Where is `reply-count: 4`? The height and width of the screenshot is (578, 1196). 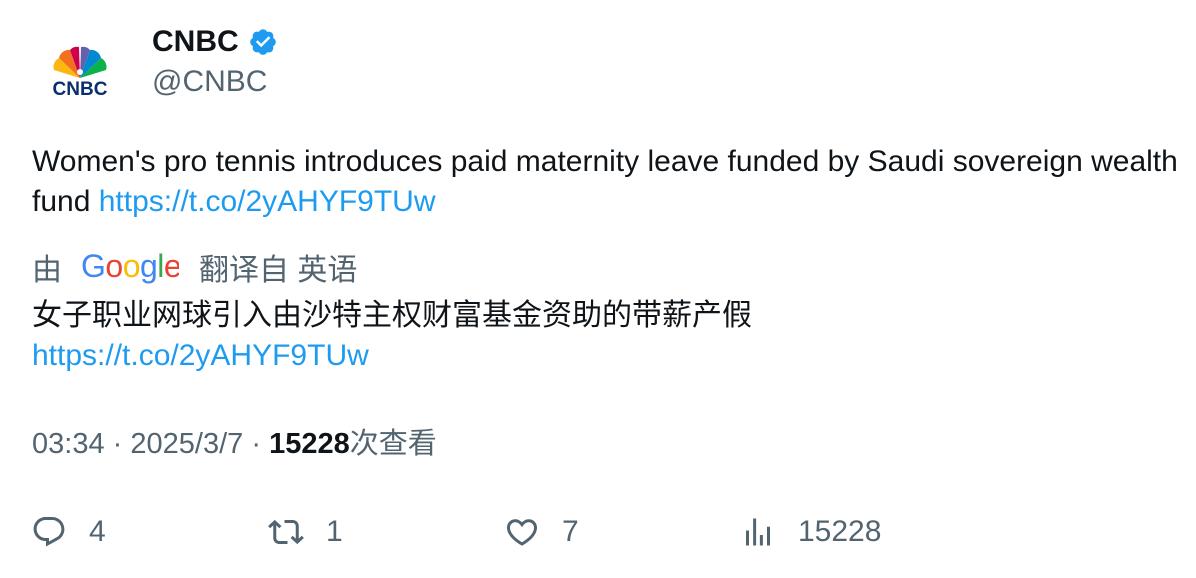 reply-count: 4 is located at coordinates (97, 531).